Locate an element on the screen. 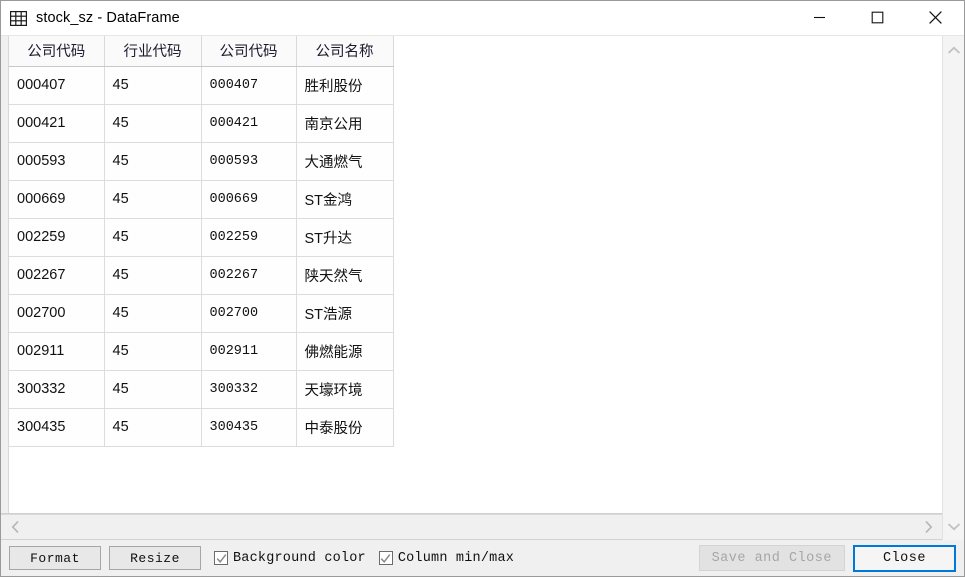  cell-index: 002259 is located at coordinates (57, 237).